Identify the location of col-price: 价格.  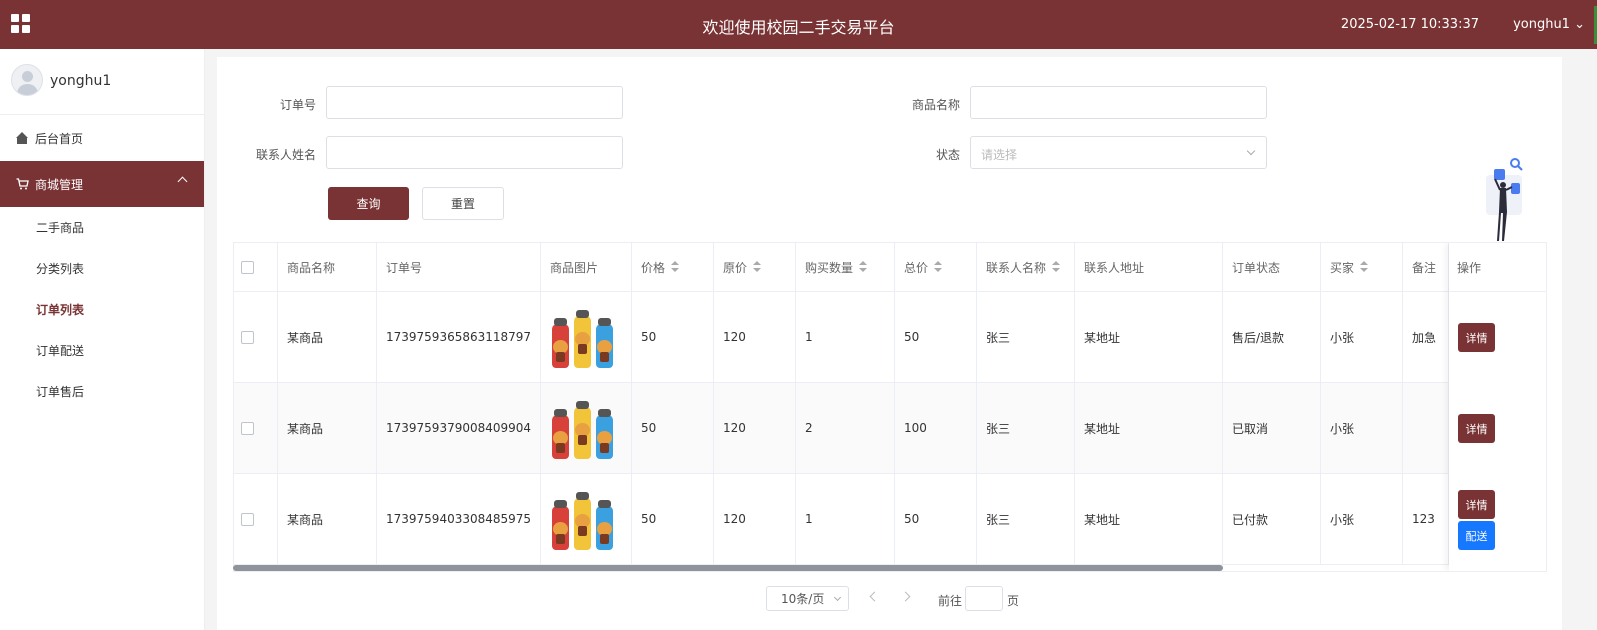
(673, 267).